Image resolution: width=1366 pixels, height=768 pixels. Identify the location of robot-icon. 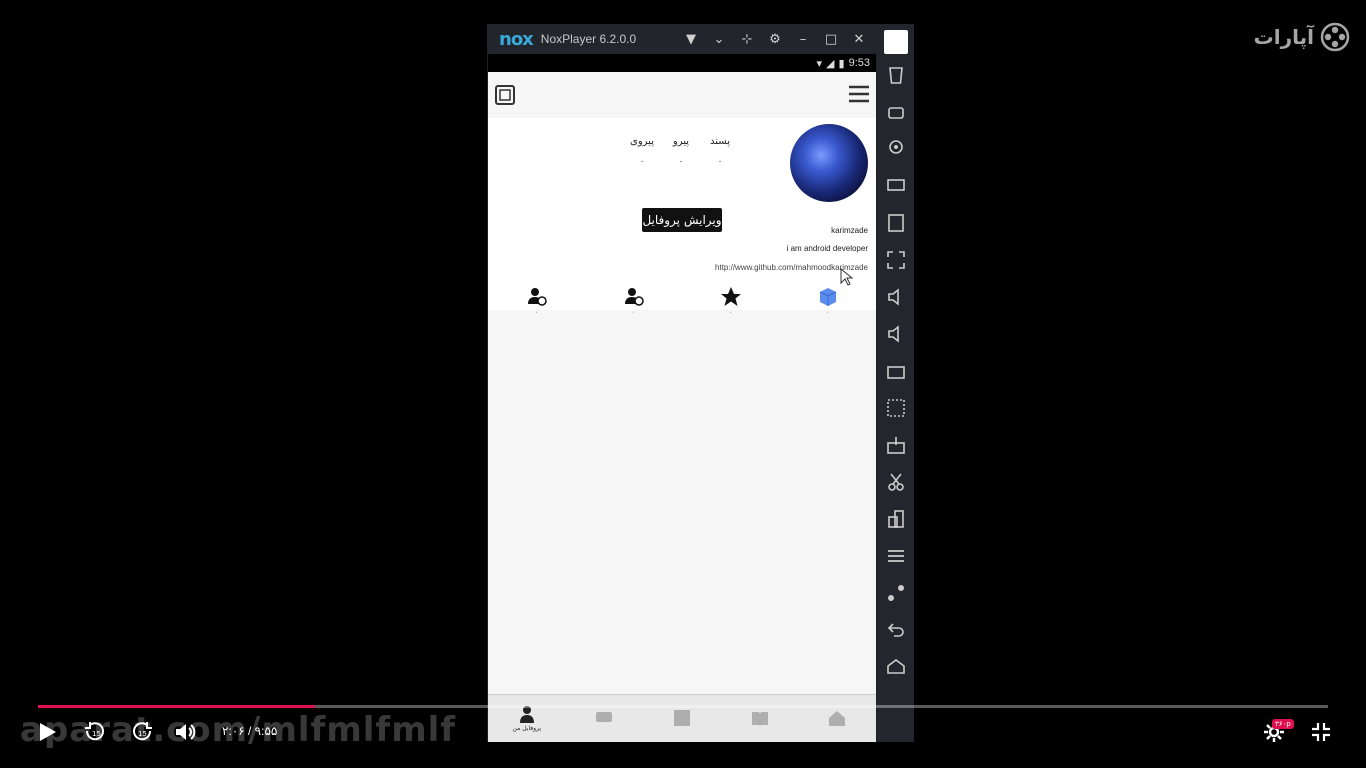
(896, 112).